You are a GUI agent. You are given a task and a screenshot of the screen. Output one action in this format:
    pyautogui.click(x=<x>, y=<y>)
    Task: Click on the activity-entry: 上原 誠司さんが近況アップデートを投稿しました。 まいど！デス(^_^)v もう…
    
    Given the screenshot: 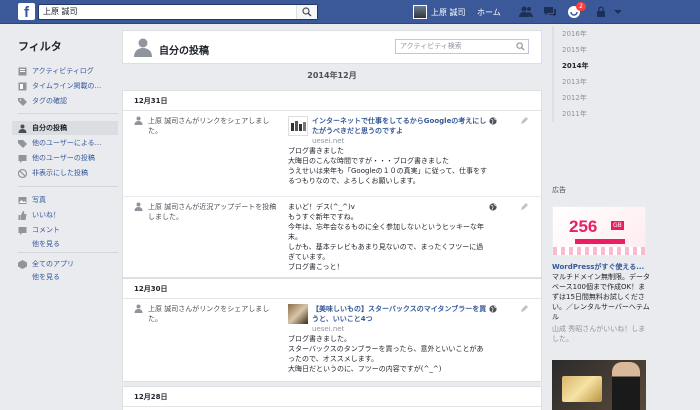 What is the action you would take?
    pyautogui.click(x=332, y=237)
    